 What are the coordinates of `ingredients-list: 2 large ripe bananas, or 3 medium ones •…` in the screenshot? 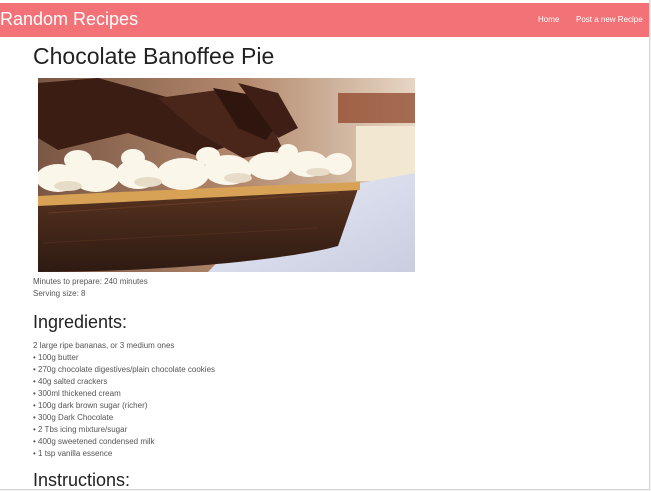 It's located at (124, 400).